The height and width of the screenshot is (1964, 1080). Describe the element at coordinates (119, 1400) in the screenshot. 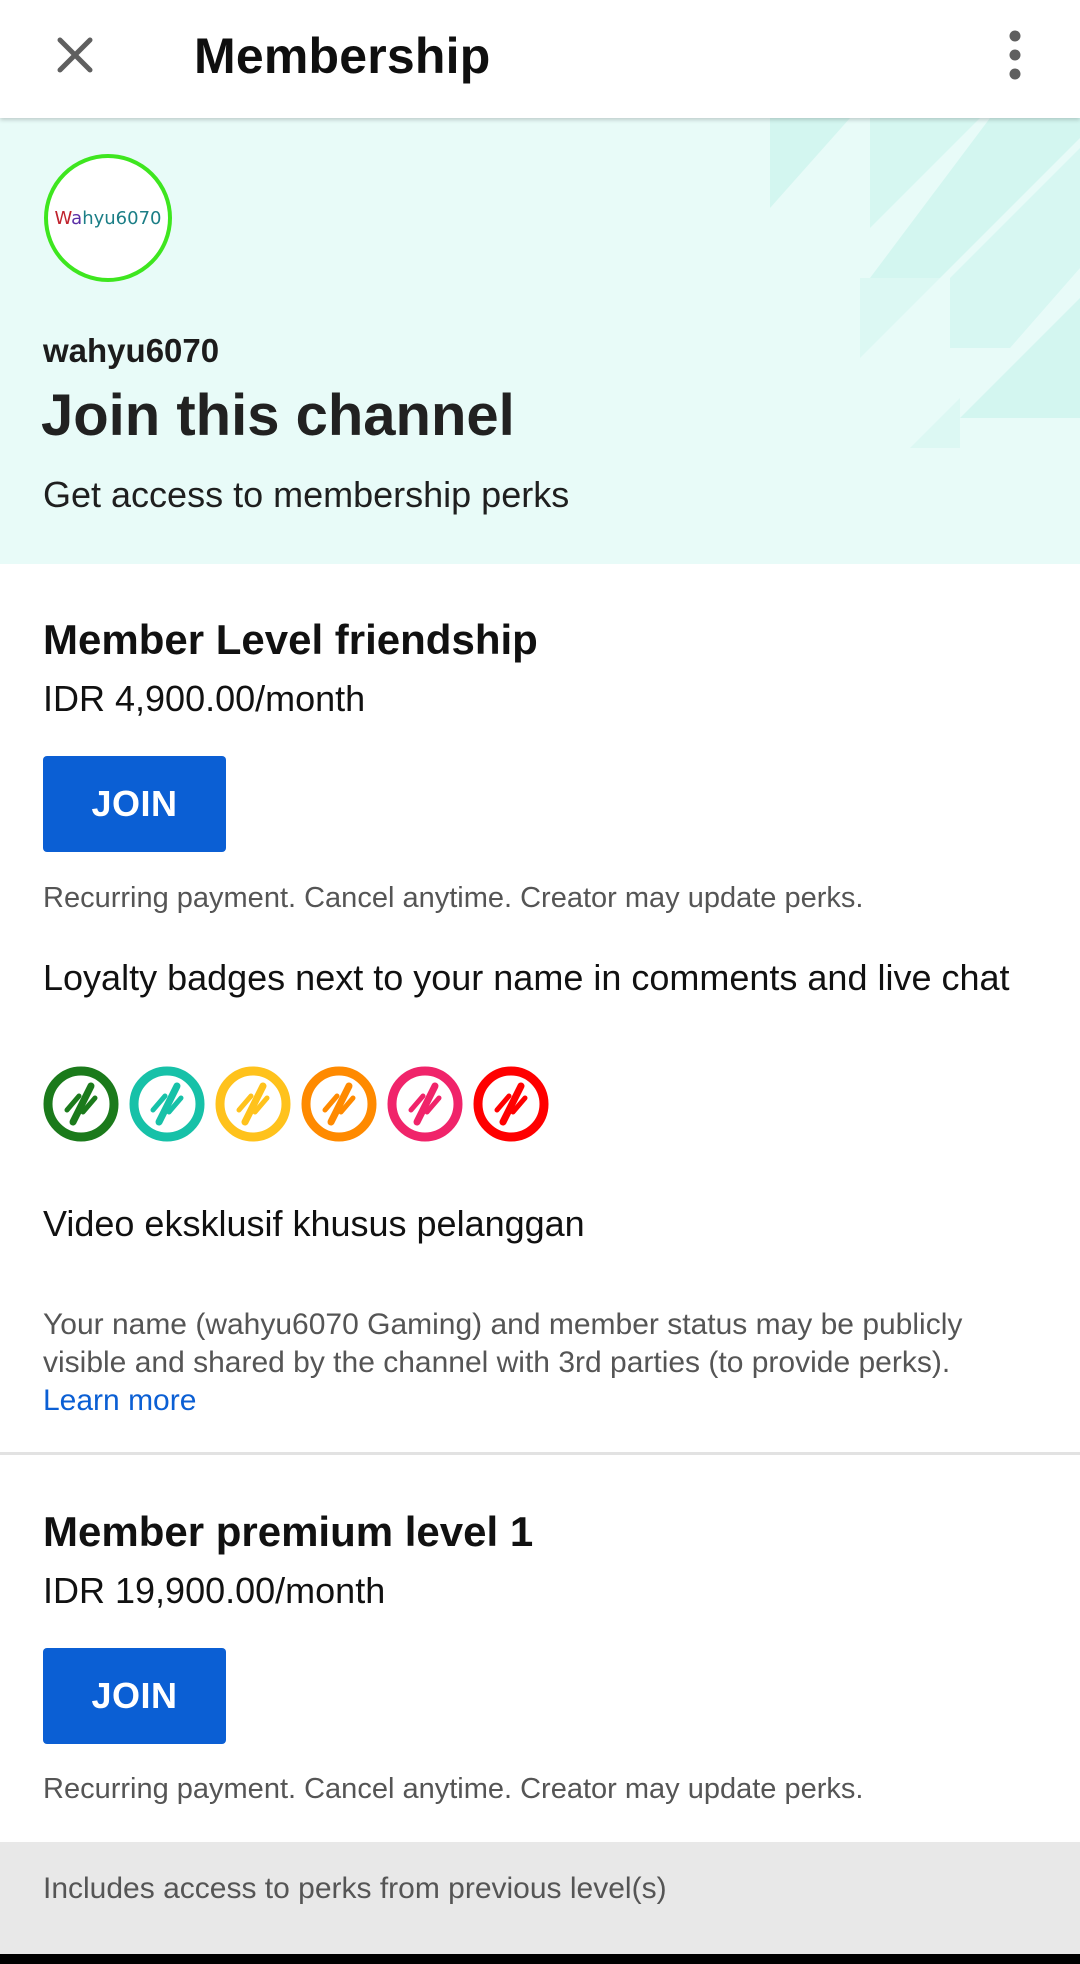

I see `learn-more-link: Learn more` at that location.